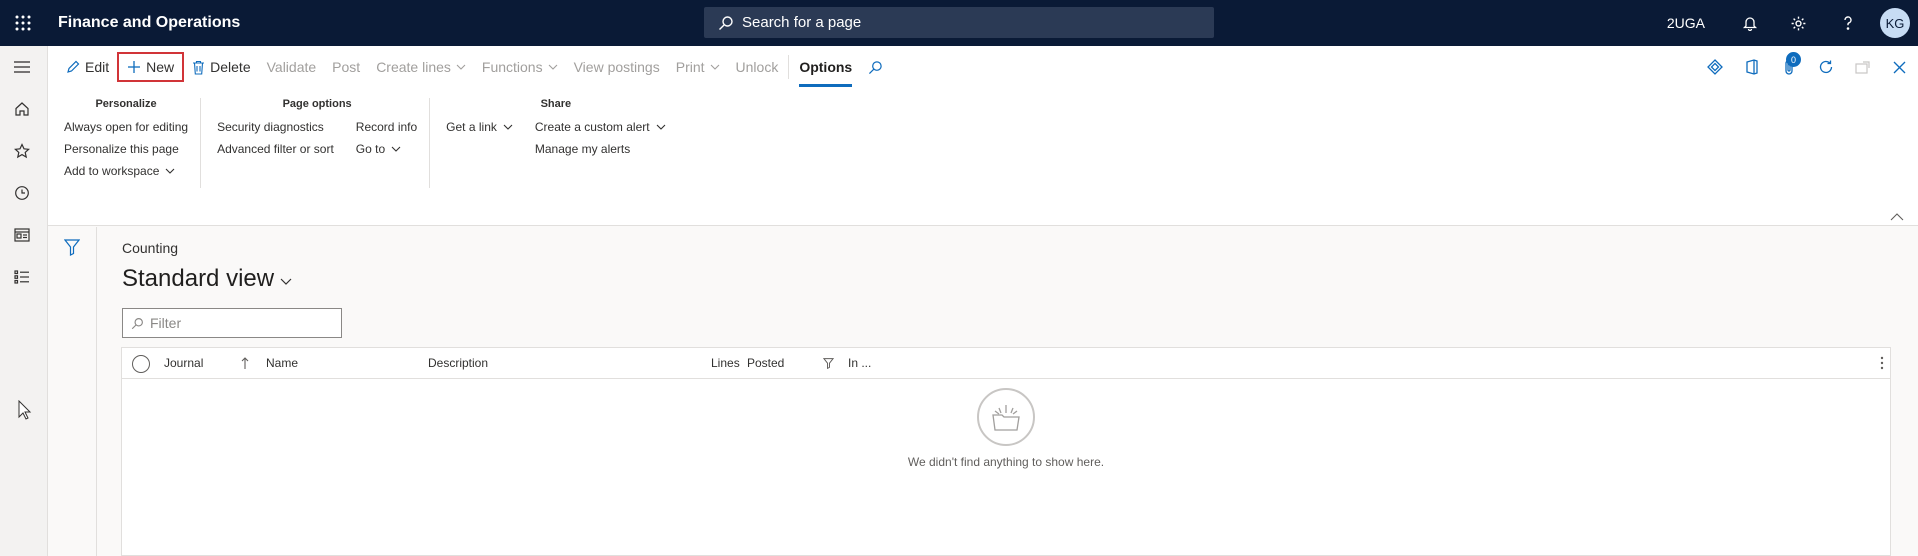 This screenshot has width=1918, height=556. I want to click on tab-options: Options, so click(825, 69).